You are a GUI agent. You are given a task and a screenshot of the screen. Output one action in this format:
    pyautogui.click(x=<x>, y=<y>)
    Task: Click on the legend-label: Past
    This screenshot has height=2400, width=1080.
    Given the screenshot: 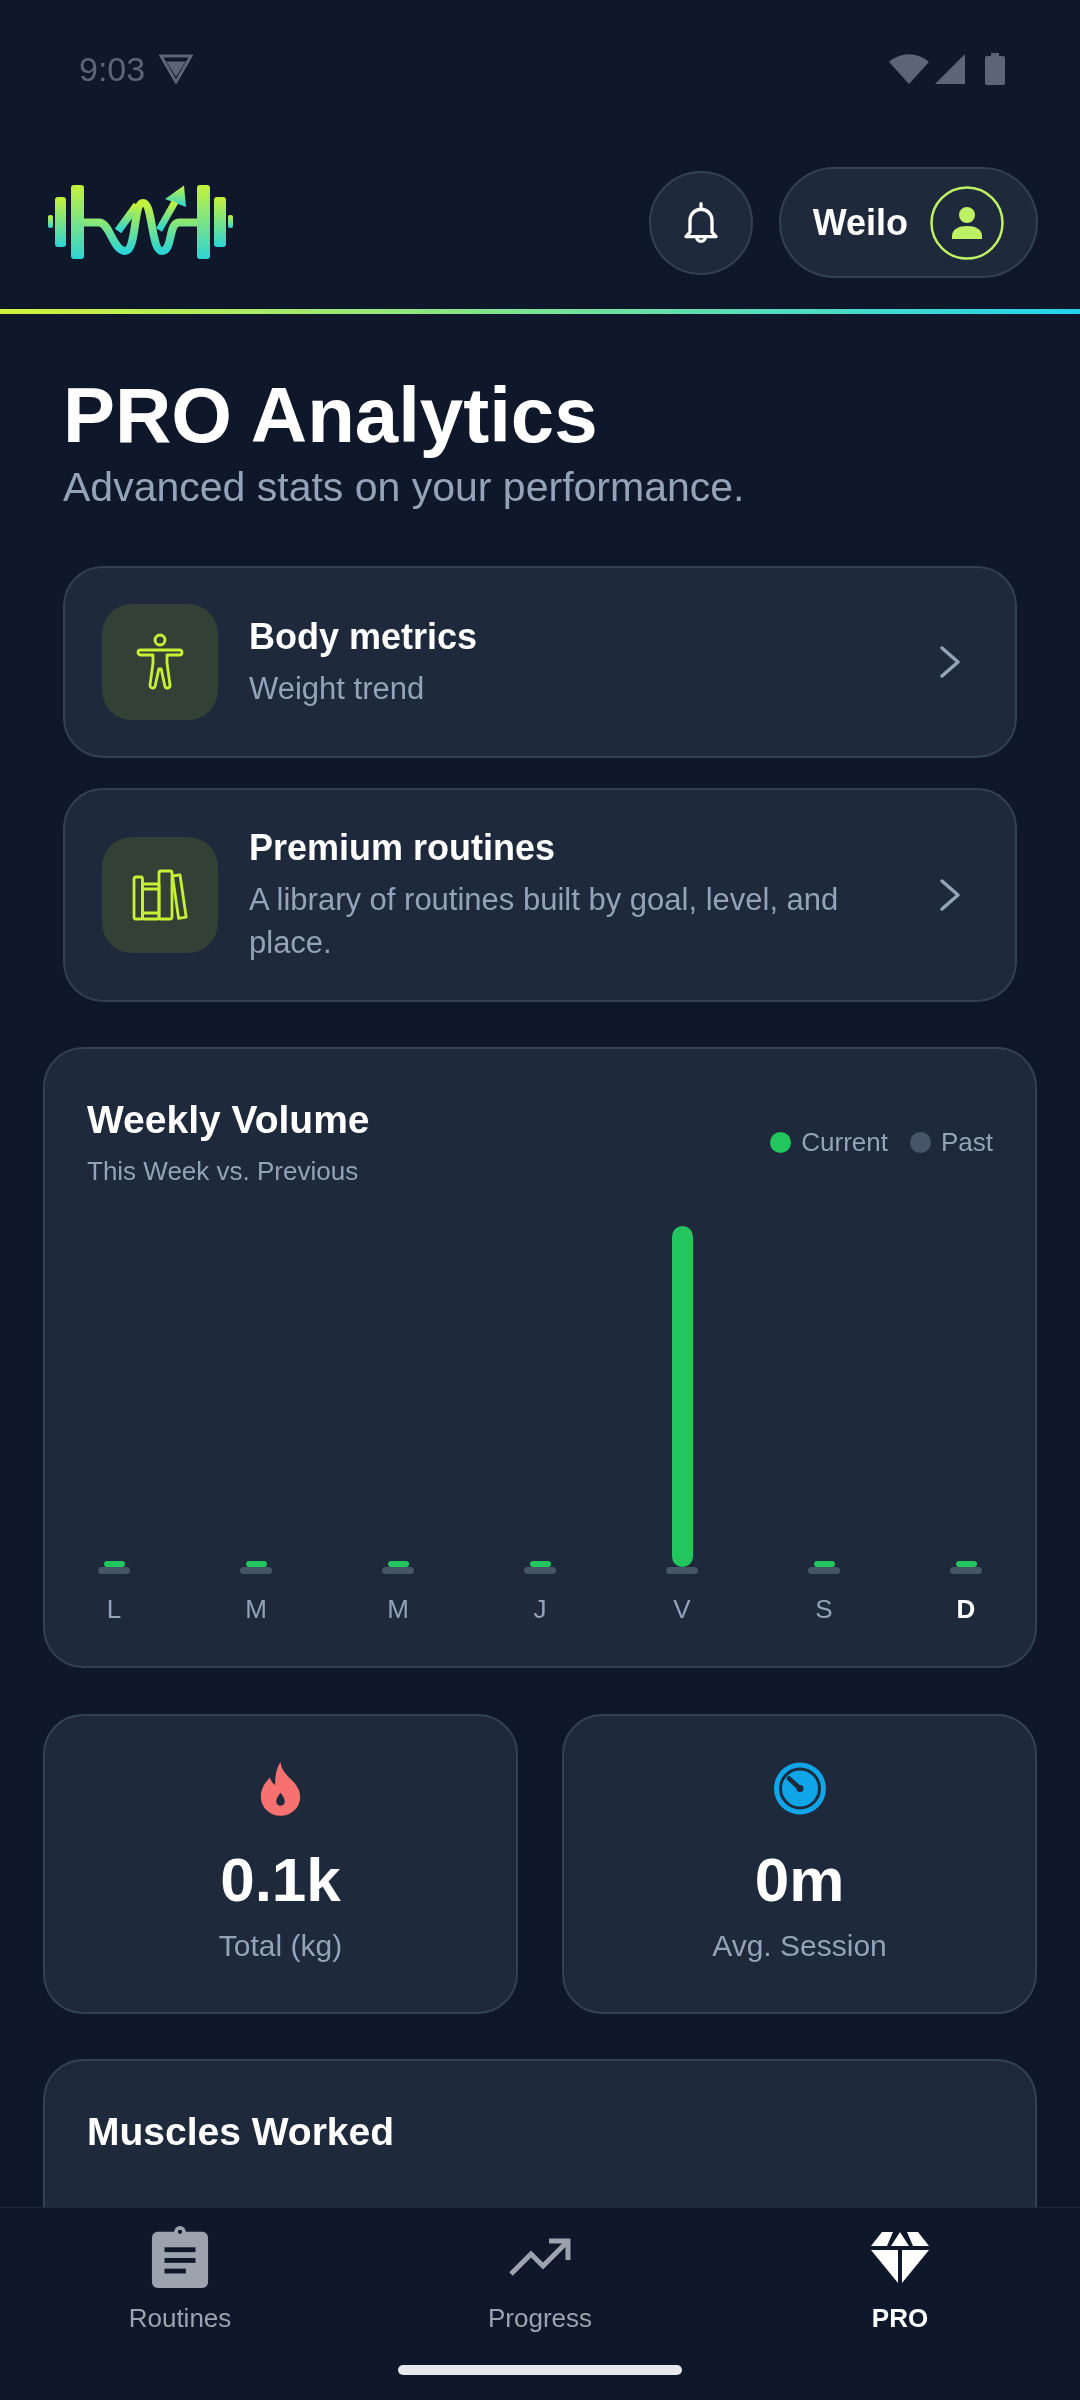 What is the action you would take?
    pyautogui.click(x=966, y=1142)
    